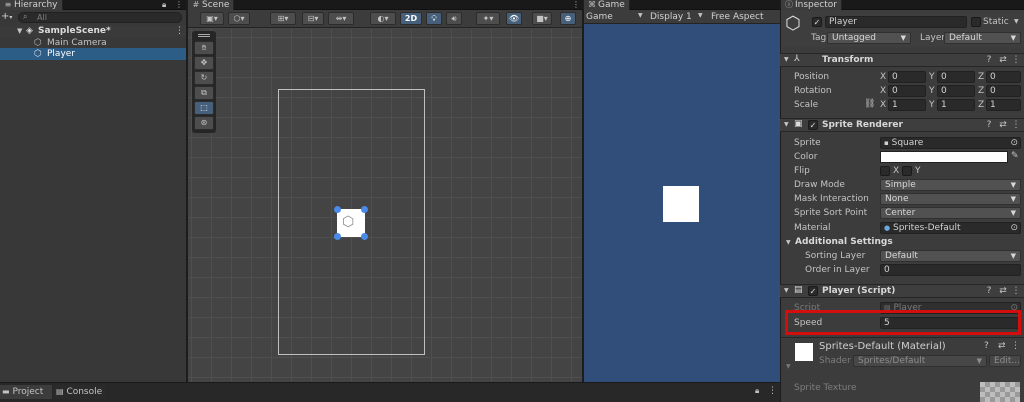  Describe the element at coordinates (488, 18) in the screenshot. I see `effects-button: ✦▾` at that location.